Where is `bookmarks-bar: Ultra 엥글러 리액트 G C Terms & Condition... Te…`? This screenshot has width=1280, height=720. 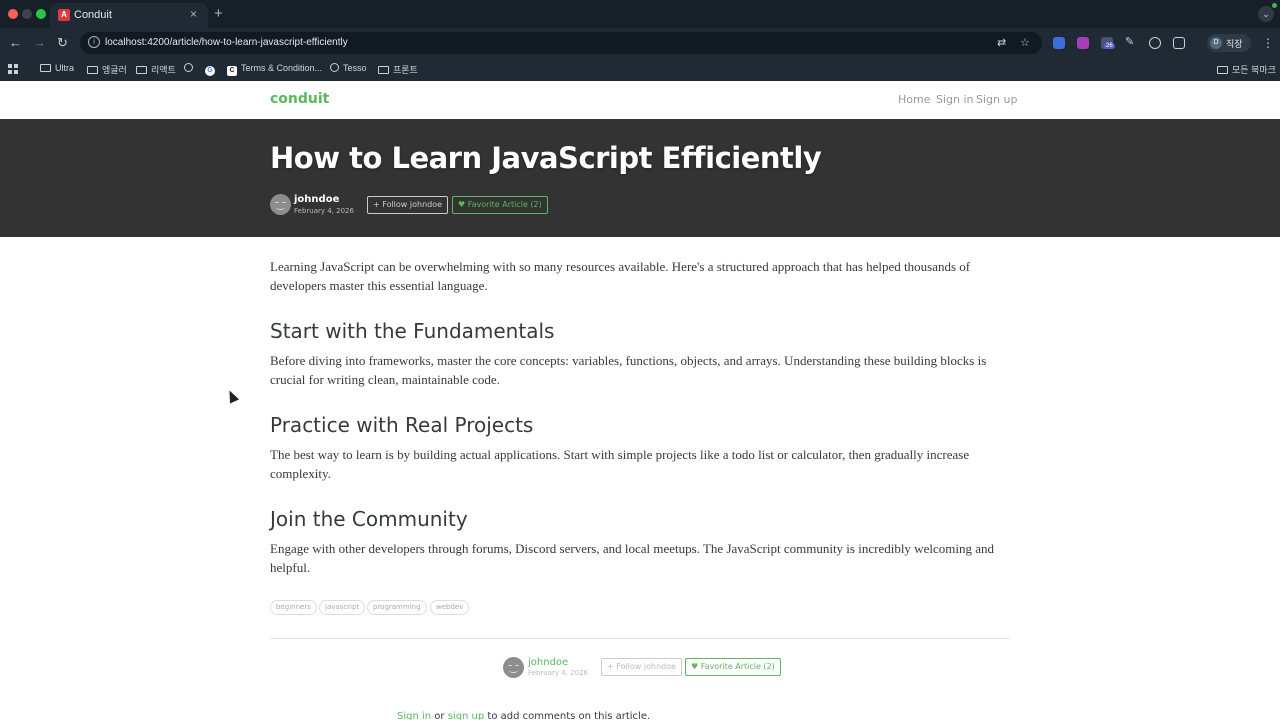
bookmarks-bar: Ultra 엥글러 리액트 G C Terms & Condition... Te… is located at coordinates (640, 70).